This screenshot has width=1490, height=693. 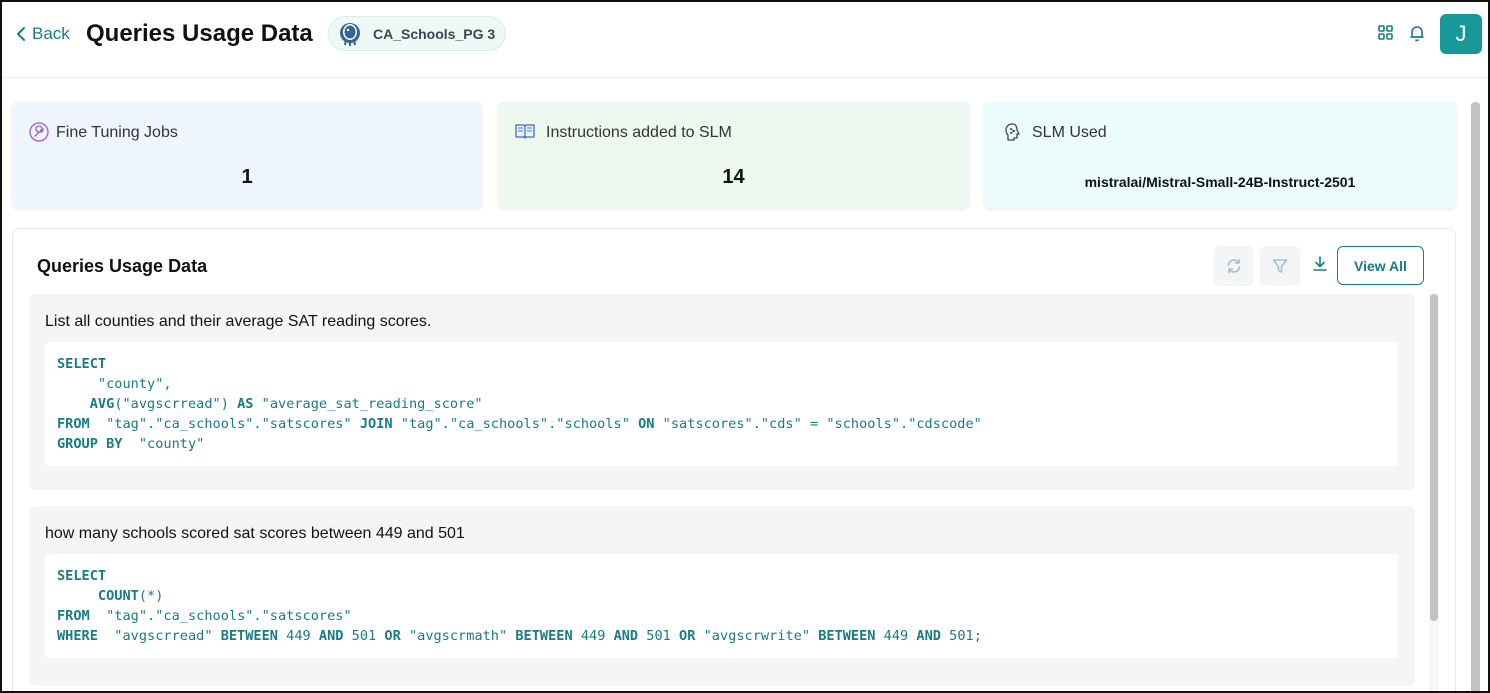 What do you see at coordinates (118, 596) in the screenshot?
I see `sql-keyword: COUNT` at bounding box center [118, 596].